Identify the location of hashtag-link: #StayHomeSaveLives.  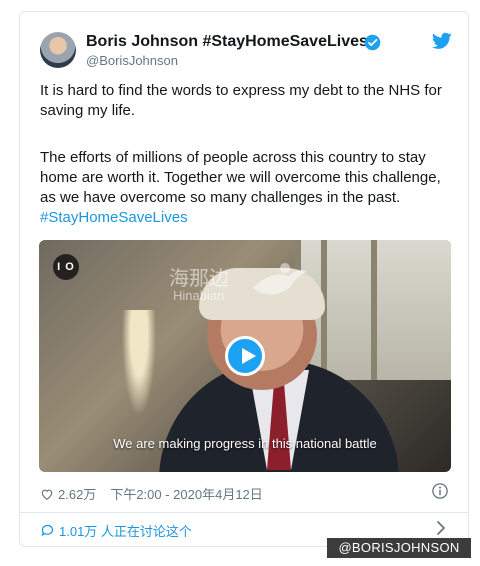
(114, 217).